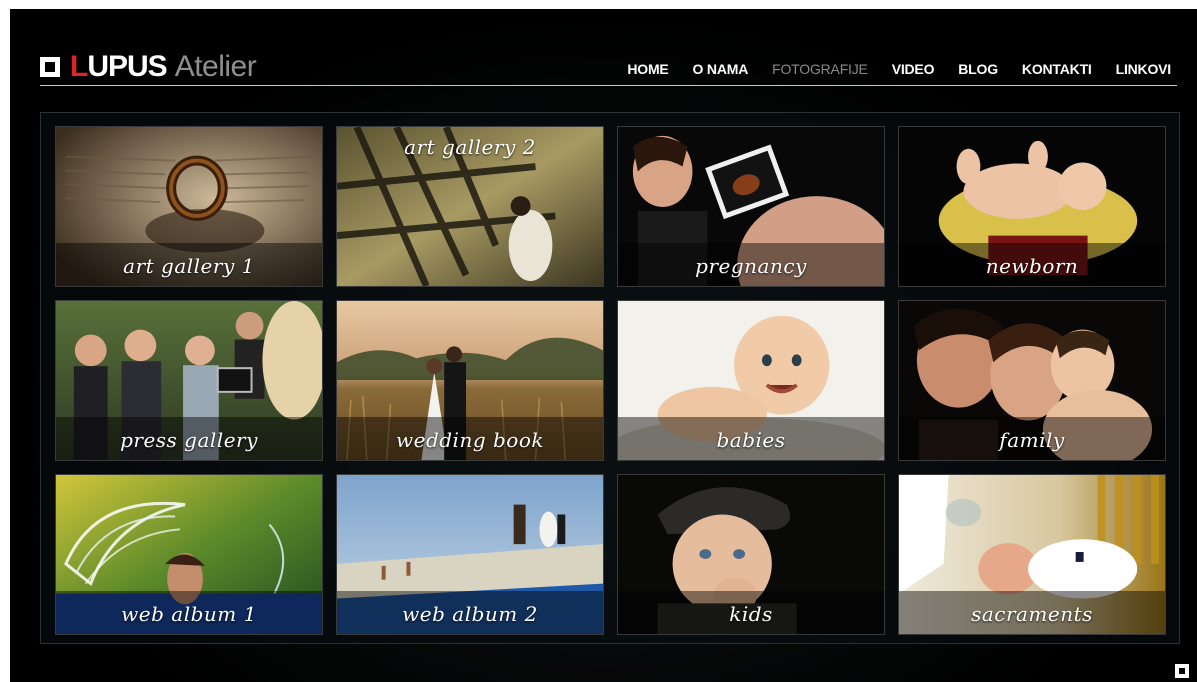  I want to click on tile-label: family, so click(1032, 440).